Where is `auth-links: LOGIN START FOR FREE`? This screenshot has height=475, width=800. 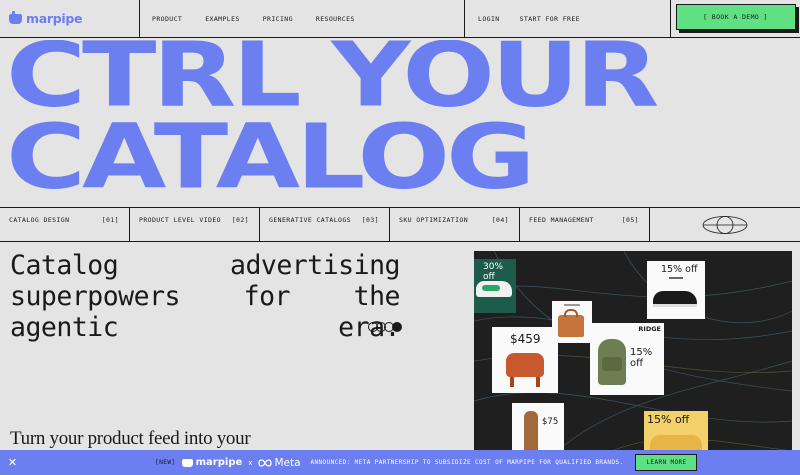 auth-links: LOGIN START FOR FREE is located at coordinates (568, 18).